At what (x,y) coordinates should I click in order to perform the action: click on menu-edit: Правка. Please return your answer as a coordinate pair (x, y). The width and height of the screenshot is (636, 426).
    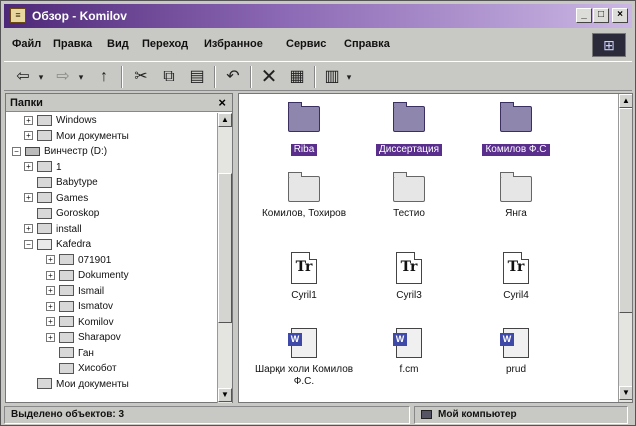
    Looking at the image, I should click on (72, 44).